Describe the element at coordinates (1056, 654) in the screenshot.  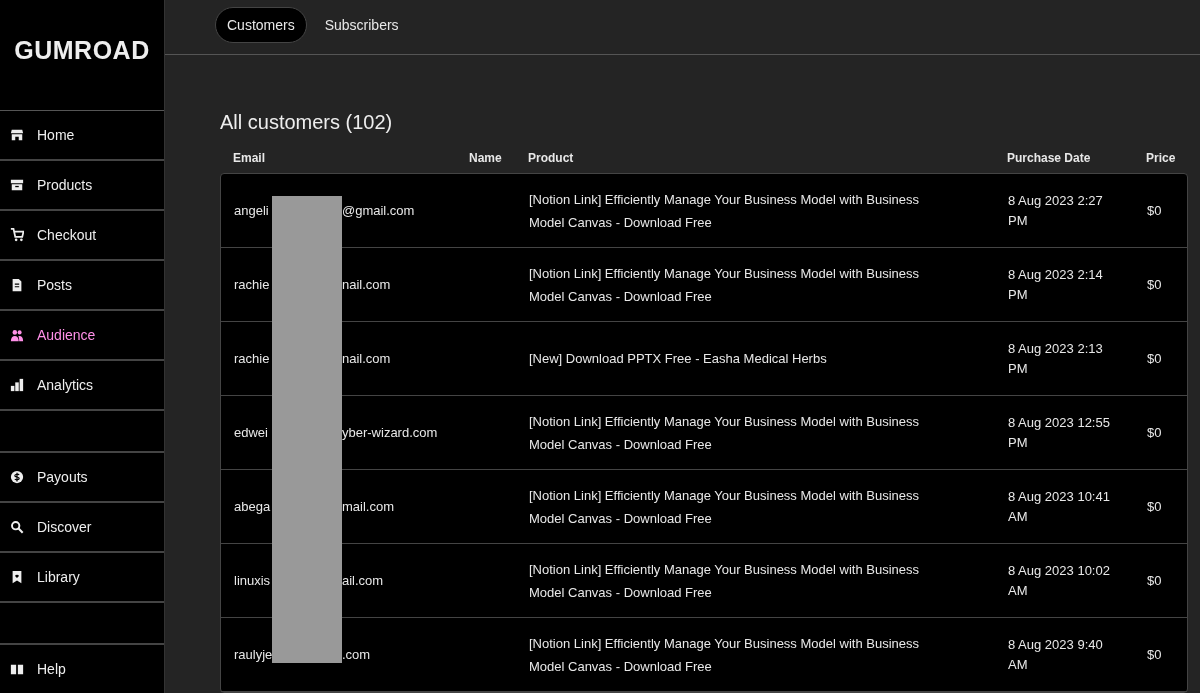
I see `date-text: 8 Aug 2023 9:40 AM` at that location.